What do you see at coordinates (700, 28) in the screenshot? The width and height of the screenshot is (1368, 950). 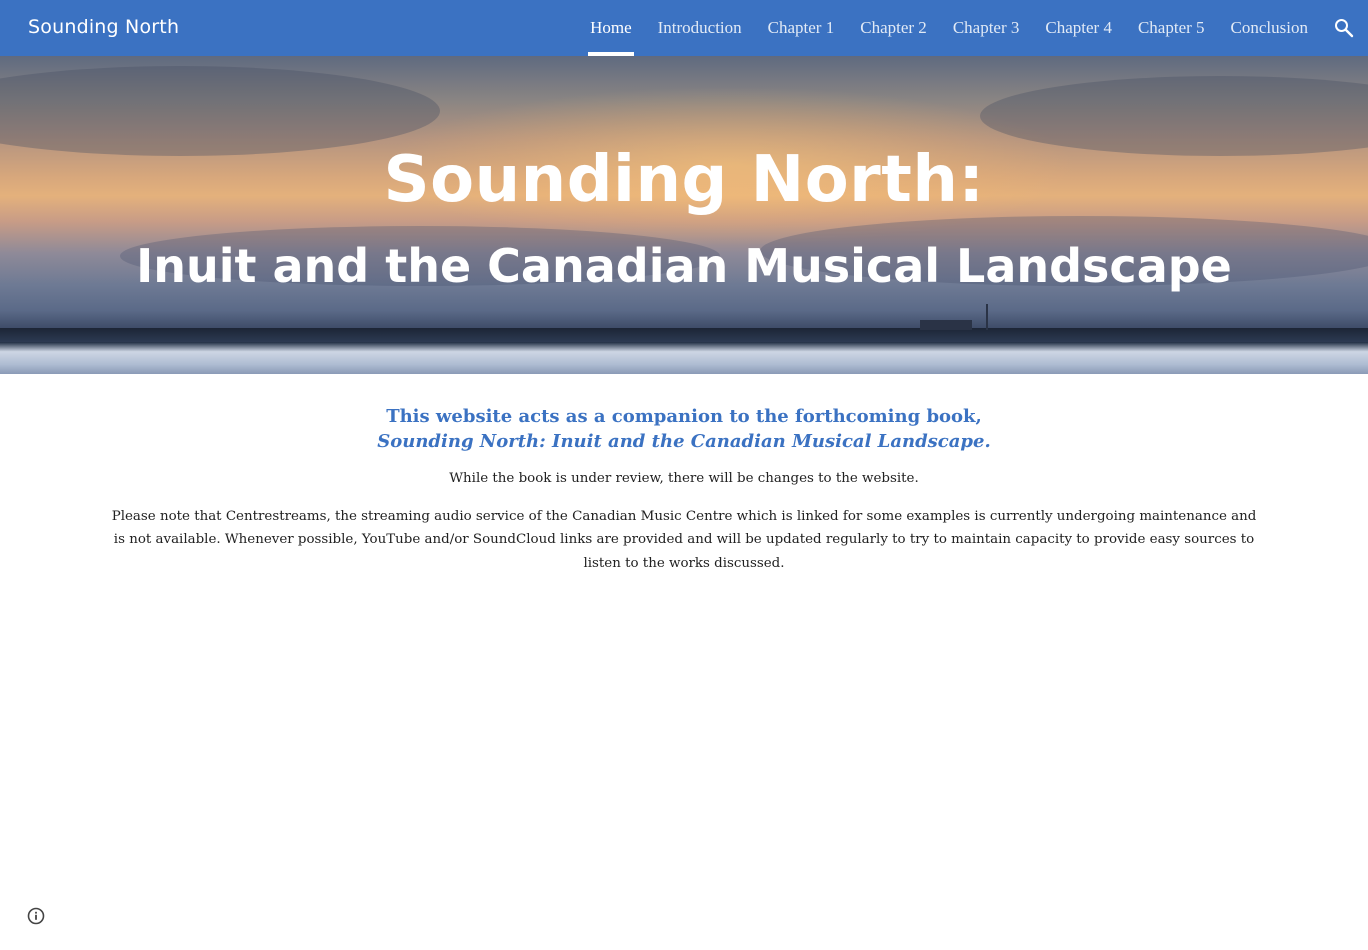 I see `nav-item-introduction: Introduction` at bounding box center [700, 28].